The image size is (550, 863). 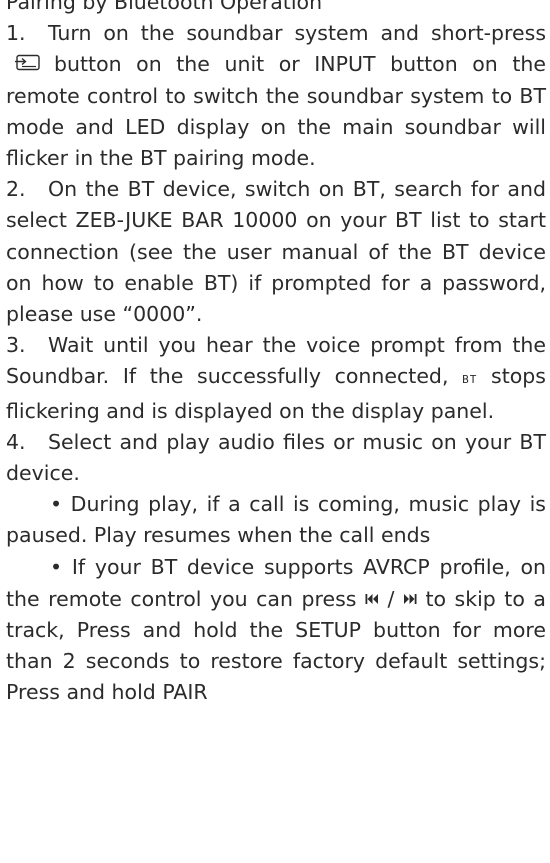 I want to click on skip-previous-icon, so click(x=372, y=593).